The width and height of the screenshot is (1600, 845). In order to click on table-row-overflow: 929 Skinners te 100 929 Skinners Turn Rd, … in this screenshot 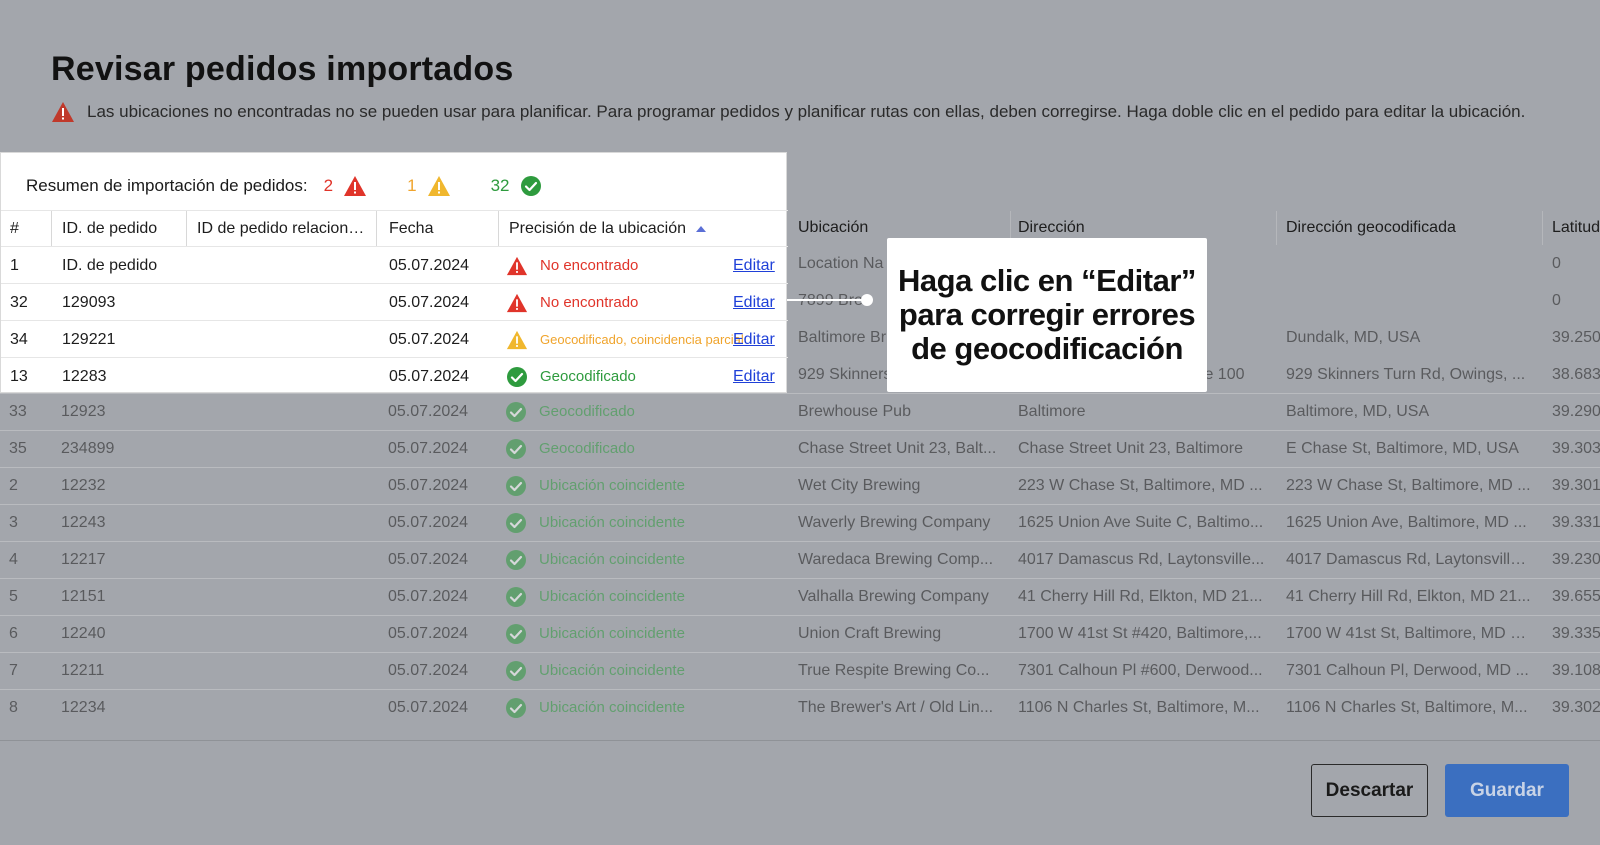, I will do `click(800, 374)`.